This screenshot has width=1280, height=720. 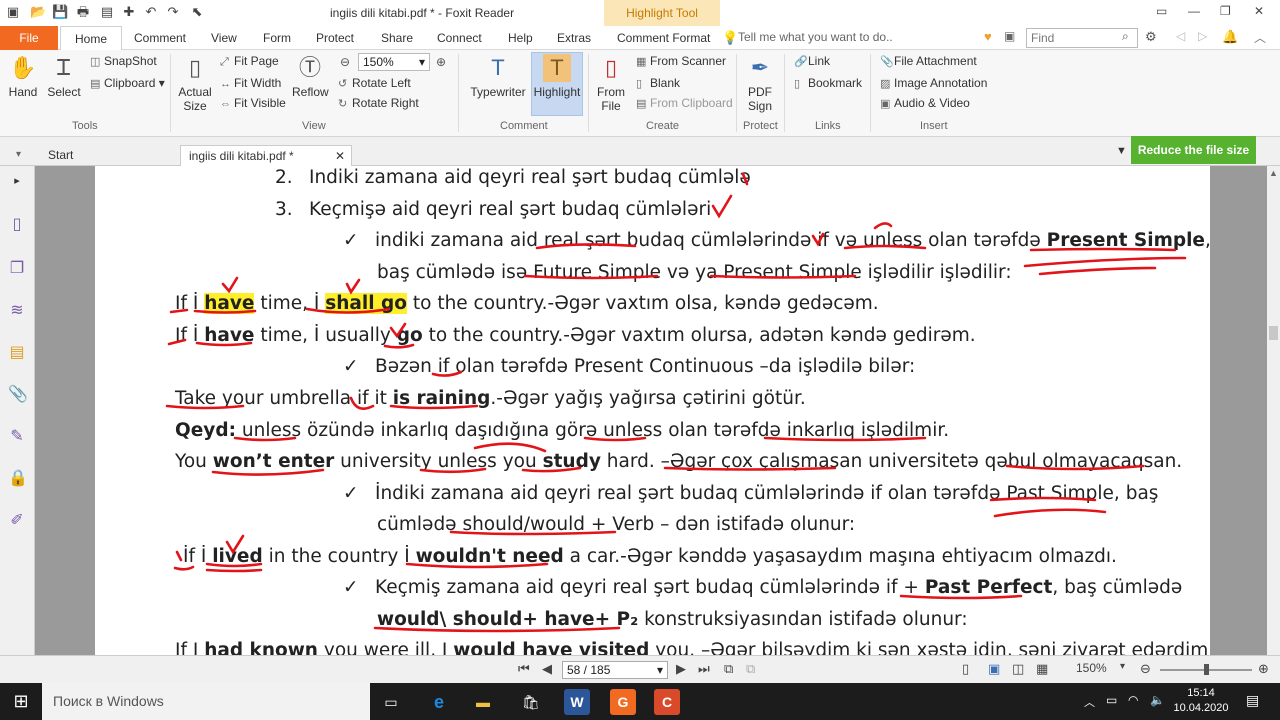 What do you see at coordinates (1273, 333) in the screenshot?
I see `scroll-thumb` at bounding box center [1273, 333].